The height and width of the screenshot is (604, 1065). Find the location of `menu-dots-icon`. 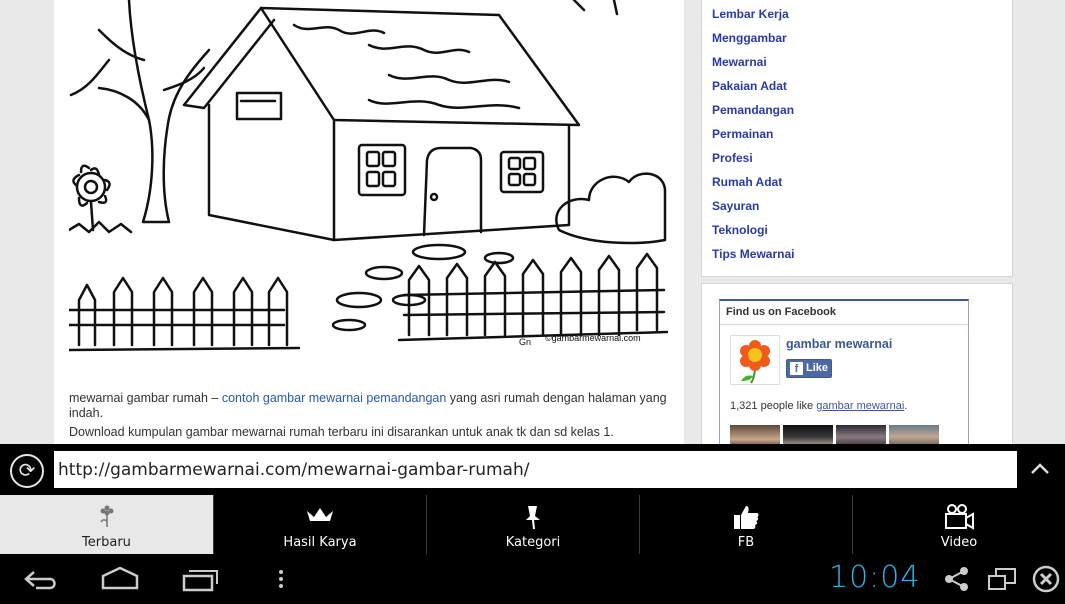

menu-dots-icon is located at coordinates (281, 579).